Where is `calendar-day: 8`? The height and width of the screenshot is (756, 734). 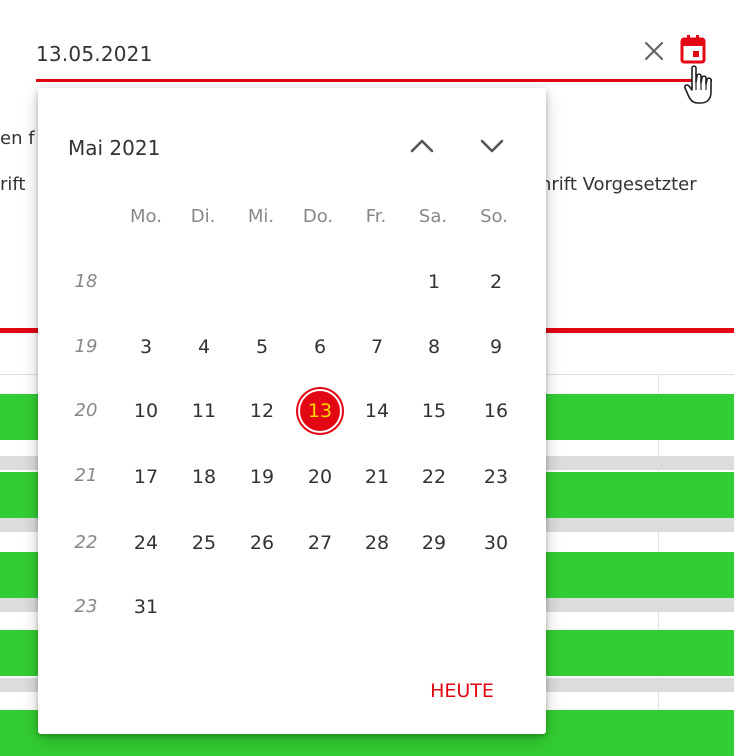
calendar-day: 8 is located at coordinates (434, 347).